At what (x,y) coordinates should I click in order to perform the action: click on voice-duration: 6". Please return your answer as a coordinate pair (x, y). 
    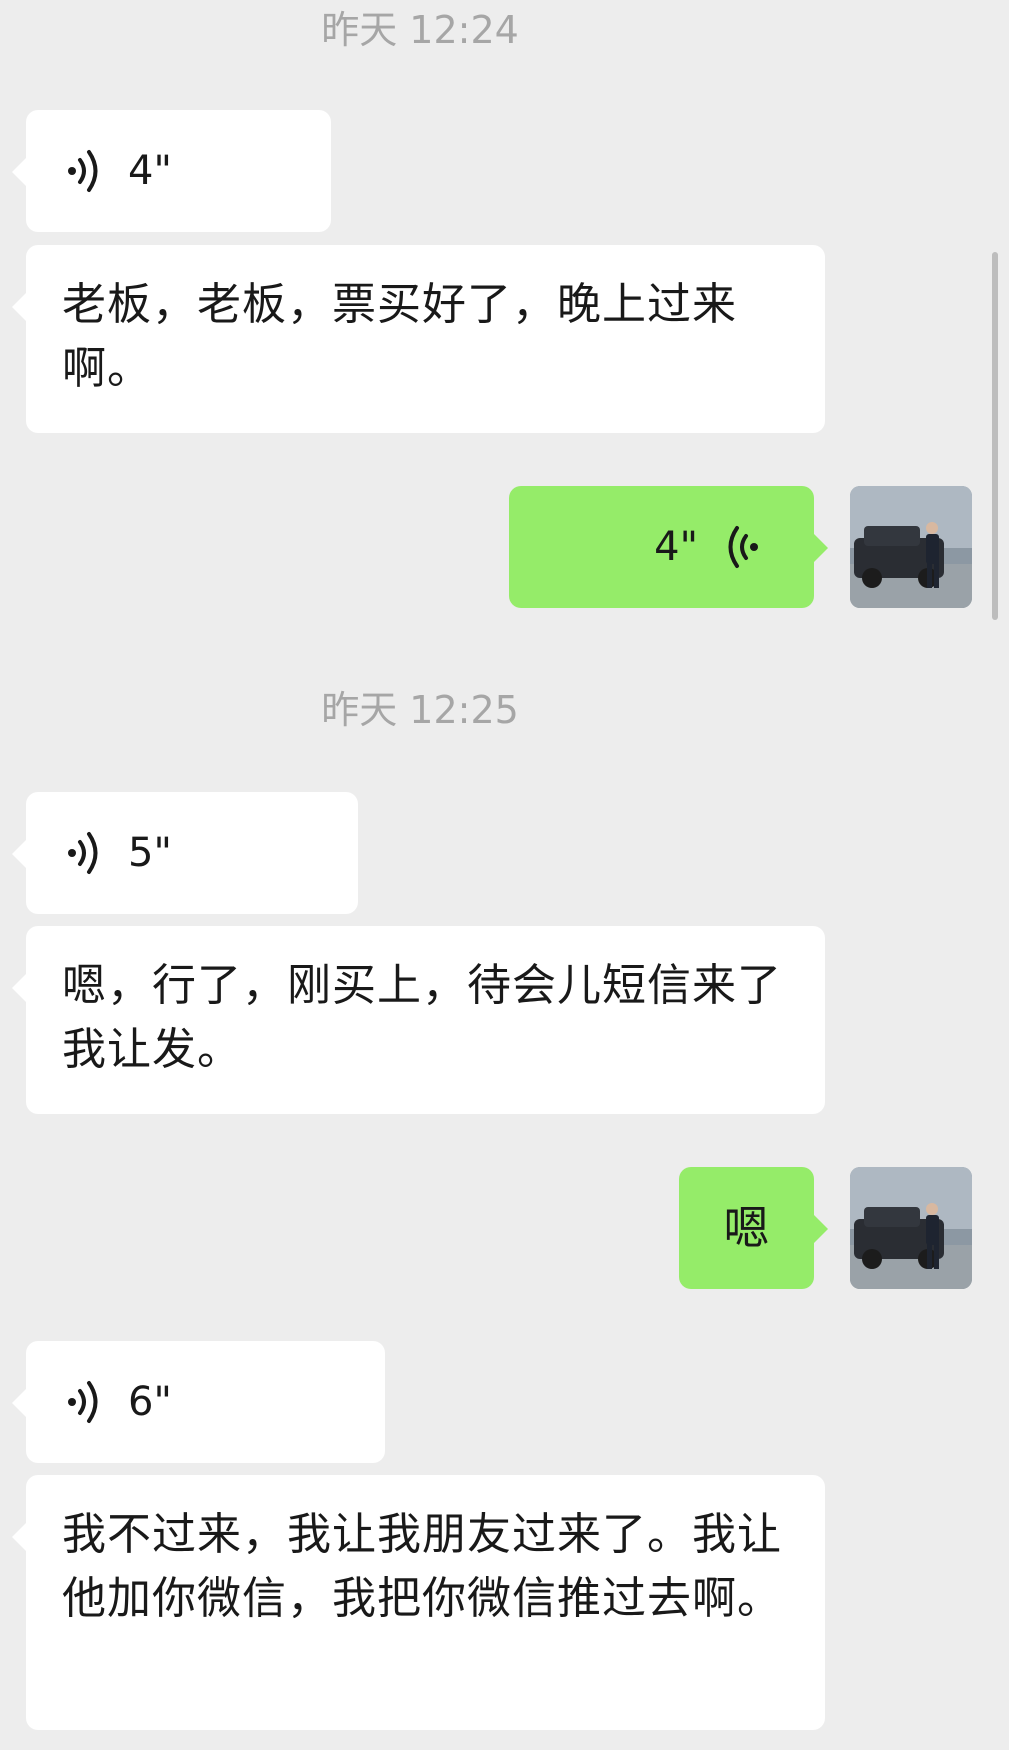
    Looking at the image, I should click on (150, 1402).